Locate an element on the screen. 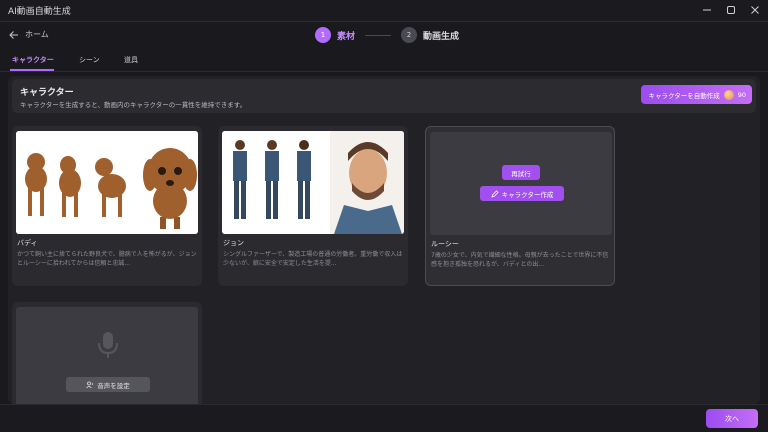  auto-create-character-button: キャラクターを自動作成 90 is located at coordinates (696, 94).